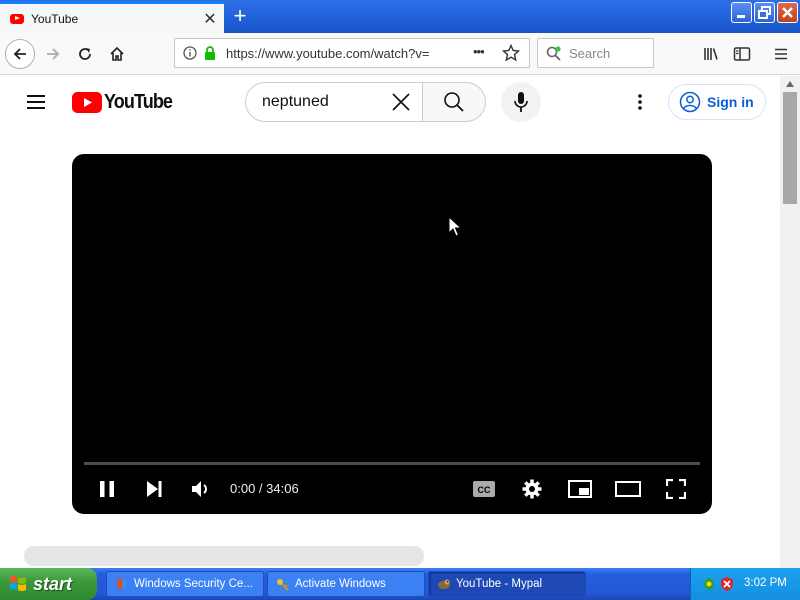 The height and width of the screenshot is (600, 800). Describe the element at coordinates (264, 488) in the screenshot. I see `time-display: 0:00 / 34:06` at that location.